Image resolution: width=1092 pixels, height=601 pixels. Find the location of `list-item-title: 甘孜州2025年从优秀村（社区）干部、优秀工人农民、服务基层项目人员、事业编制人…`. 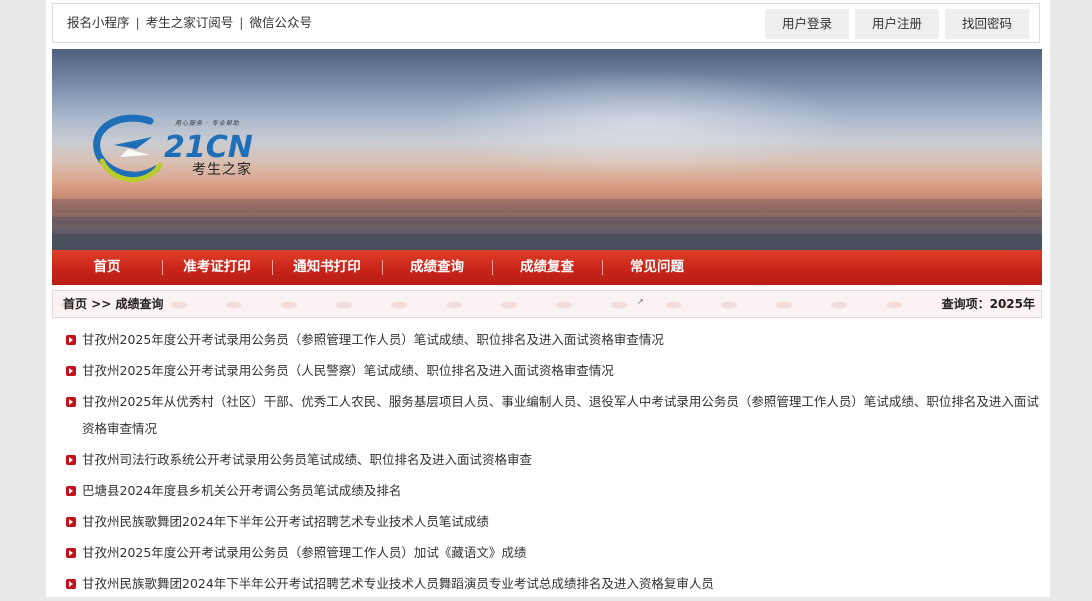

list-item-title: 甘孜州2025年从优秀村（社区）干部、优秀工人农民、服务基层项目人员、事业编制人… is located at coordinates (561, 415).